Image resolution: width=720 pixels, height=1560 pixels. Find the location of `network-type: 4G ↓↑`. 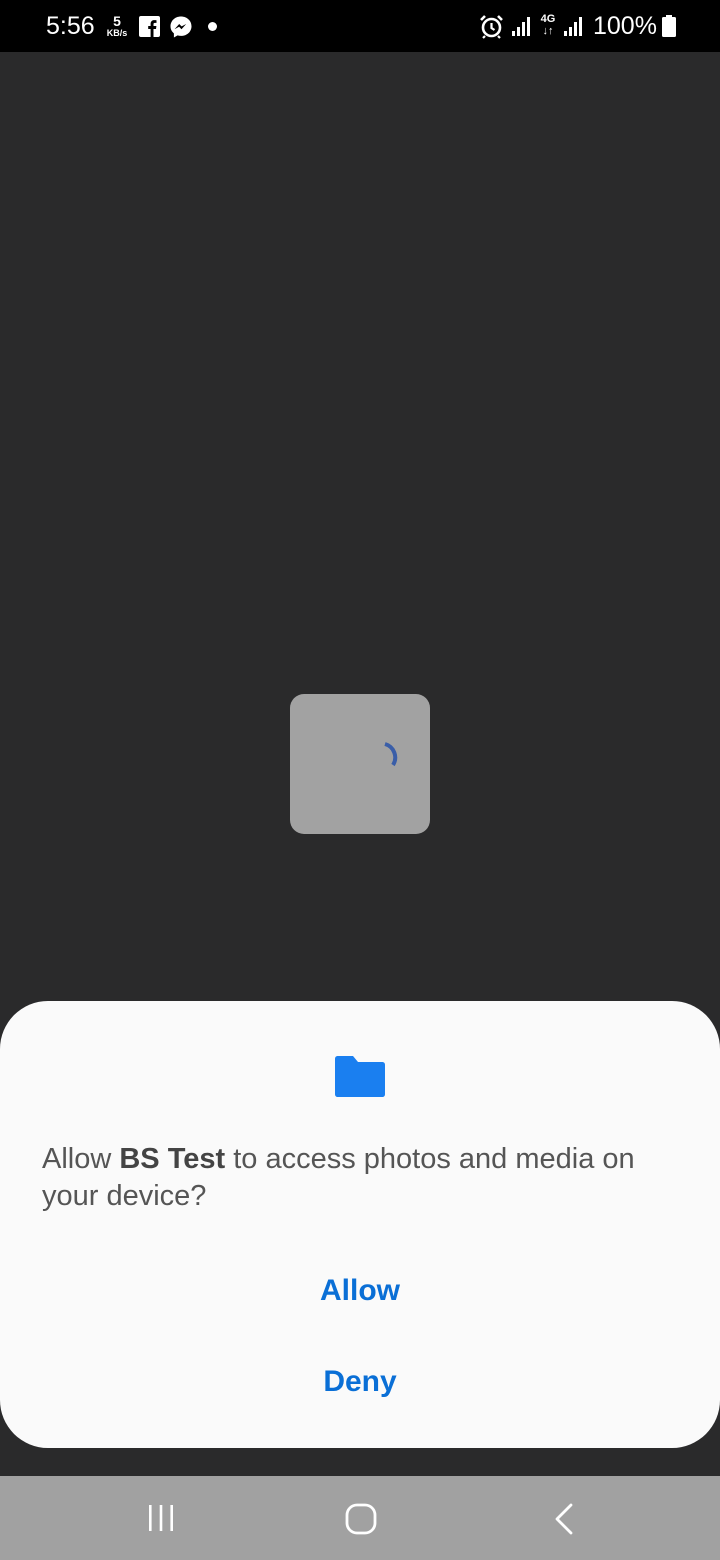

network-type: 4G ↓↑ is located at coordinates (548, 25).